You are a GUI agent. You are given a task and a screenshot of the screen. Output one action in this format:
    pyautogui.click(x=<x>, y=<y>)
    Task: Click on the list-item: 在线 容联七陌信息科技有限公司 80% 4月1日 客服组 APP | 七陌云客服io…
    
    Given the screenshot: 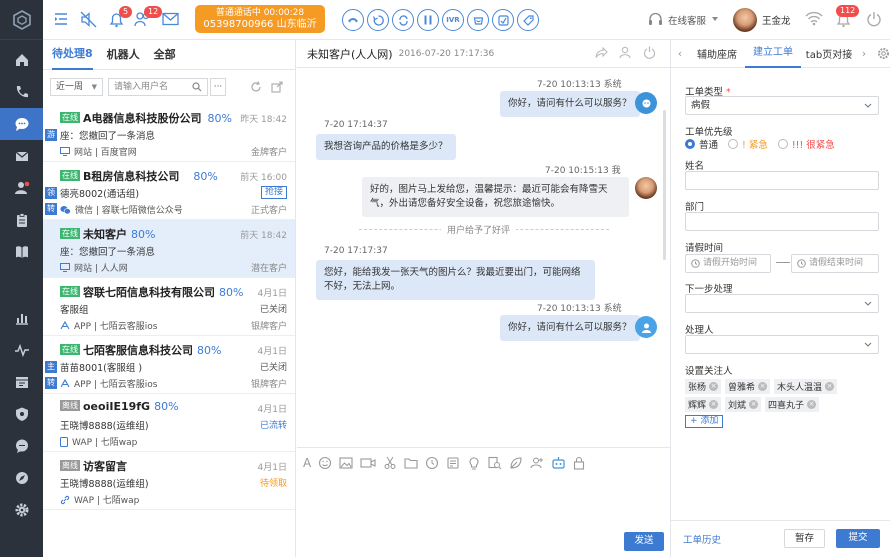 What is the action you would take?
    pyautogui.click(x=169, y=307)
    